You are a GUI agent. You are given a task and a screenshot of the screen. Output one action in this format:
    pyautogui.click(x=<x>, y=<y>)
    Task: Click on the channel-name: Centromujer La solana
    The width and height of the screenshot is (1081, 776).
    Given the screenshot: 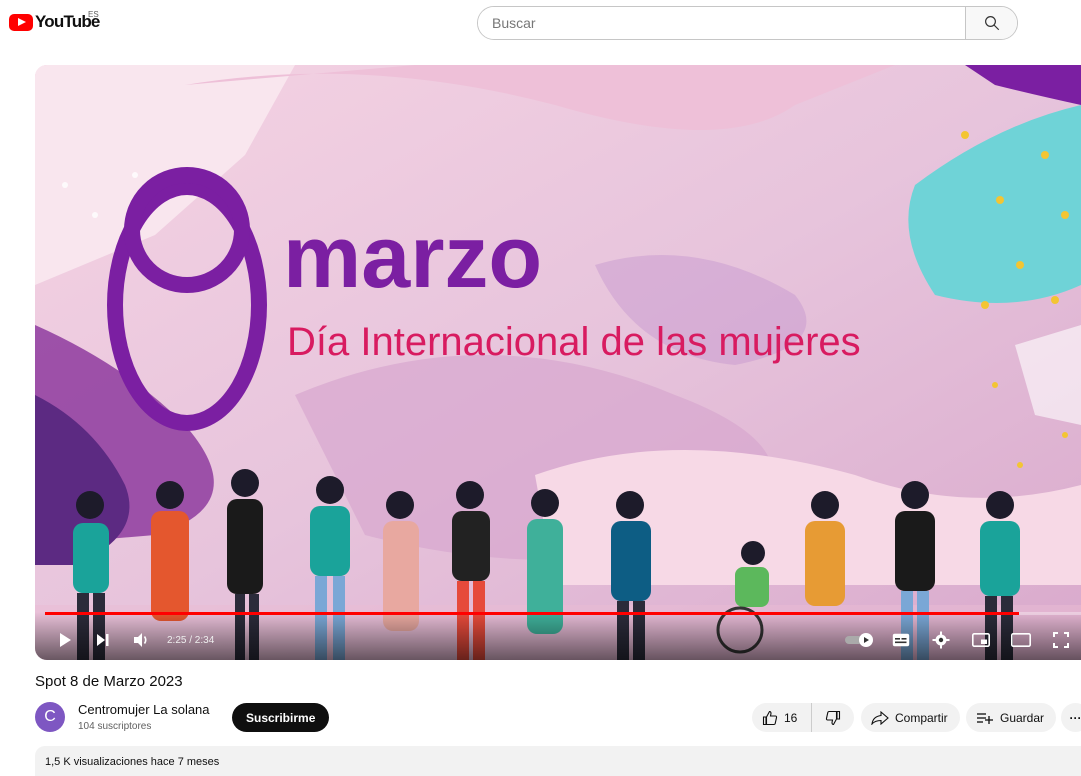 What is the action you would take?
    pyautogui.click(x=144, y=709)
    